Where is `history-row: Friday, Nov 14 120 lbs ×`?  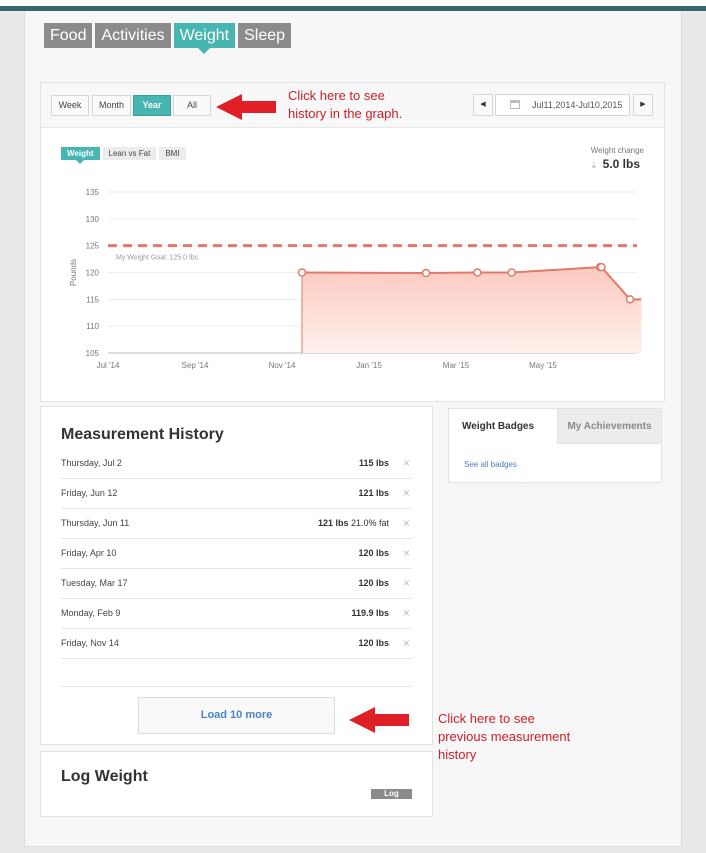 history-row: Friday, Nov 14 120 lbs × is located at coordinates (236, 644).